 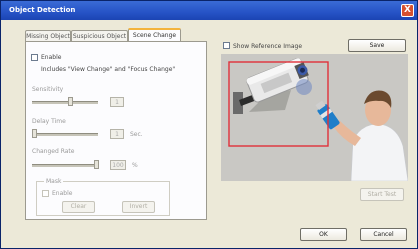 I want to click on sensitivity-label: Sensitivity, so click(x=48, y=89).